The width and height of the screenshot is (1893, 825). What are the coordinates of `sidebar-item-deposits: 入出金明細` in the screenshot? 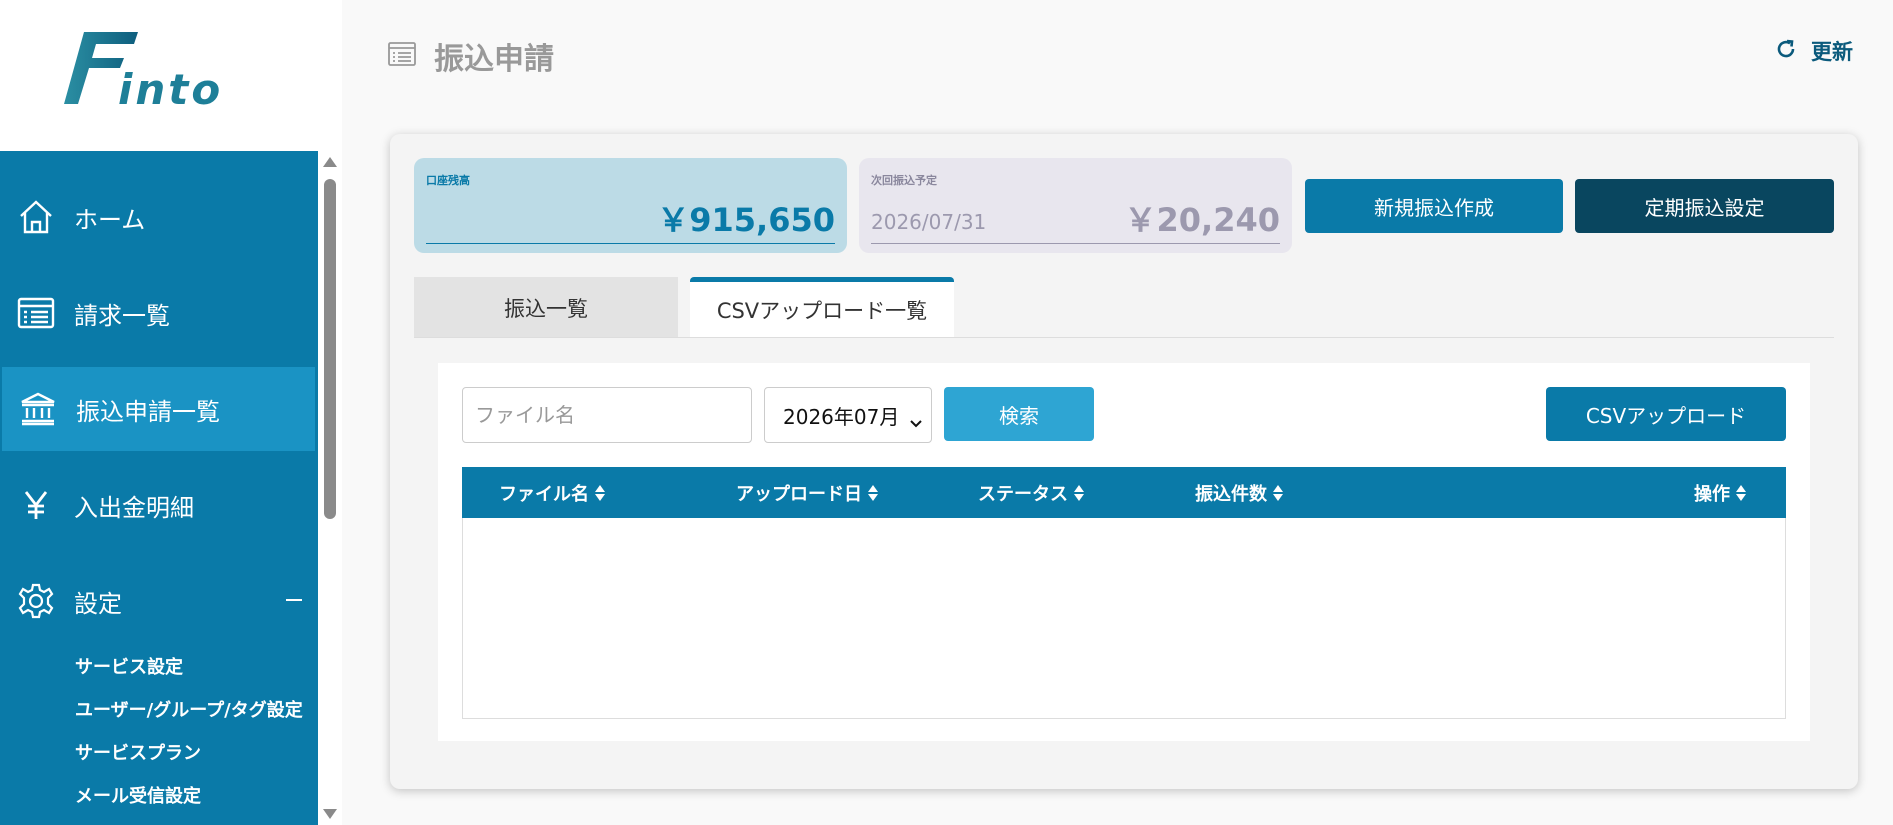 It's located at (159, 505).